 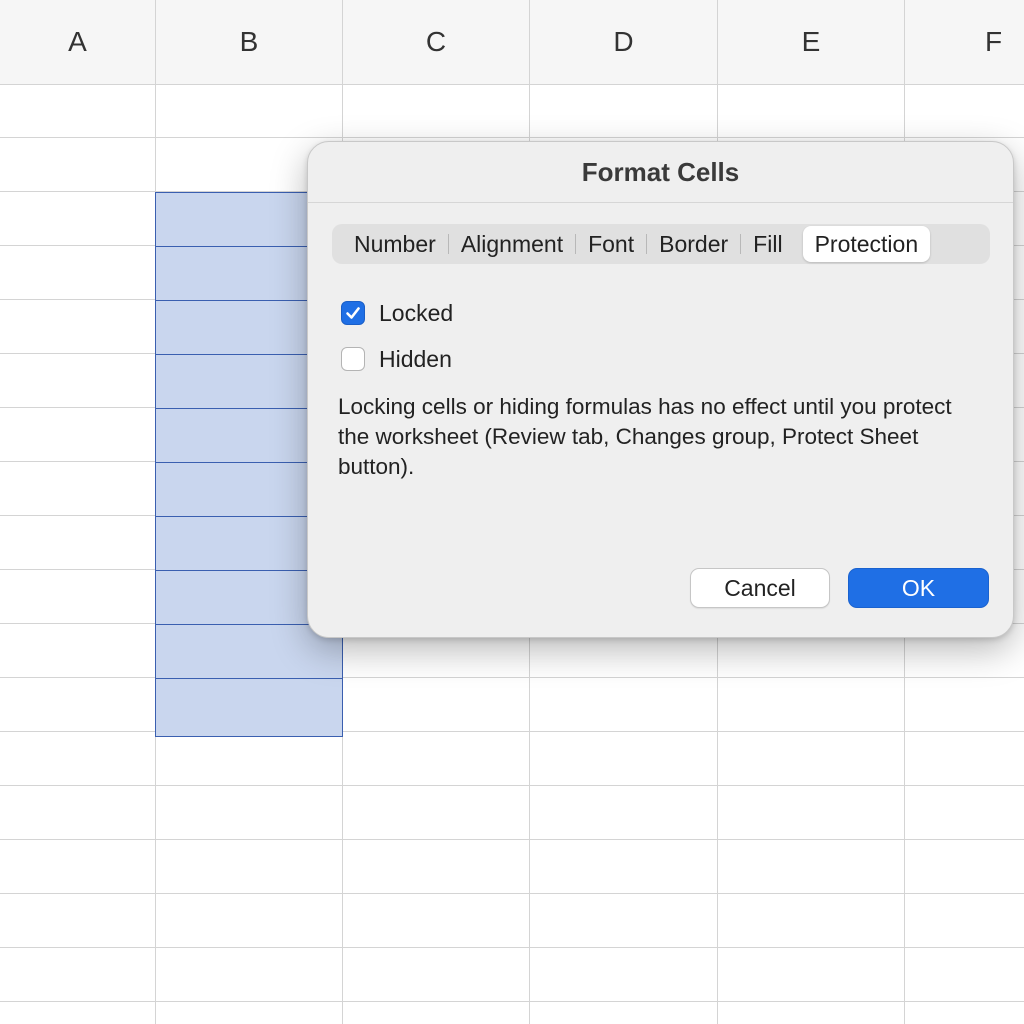 What do you see at coordinates (436, 42) in the screenshot?
I see `column-header-c: C` at bounding box center [436, 42].